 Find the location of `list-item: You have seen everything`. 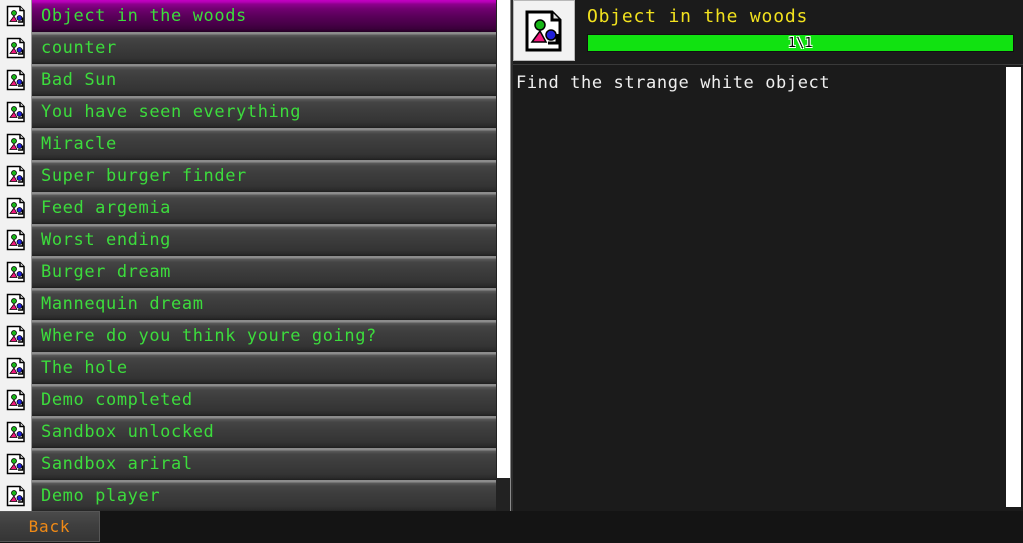

list-item: You have seen everything is located at coordinates (251, 112).